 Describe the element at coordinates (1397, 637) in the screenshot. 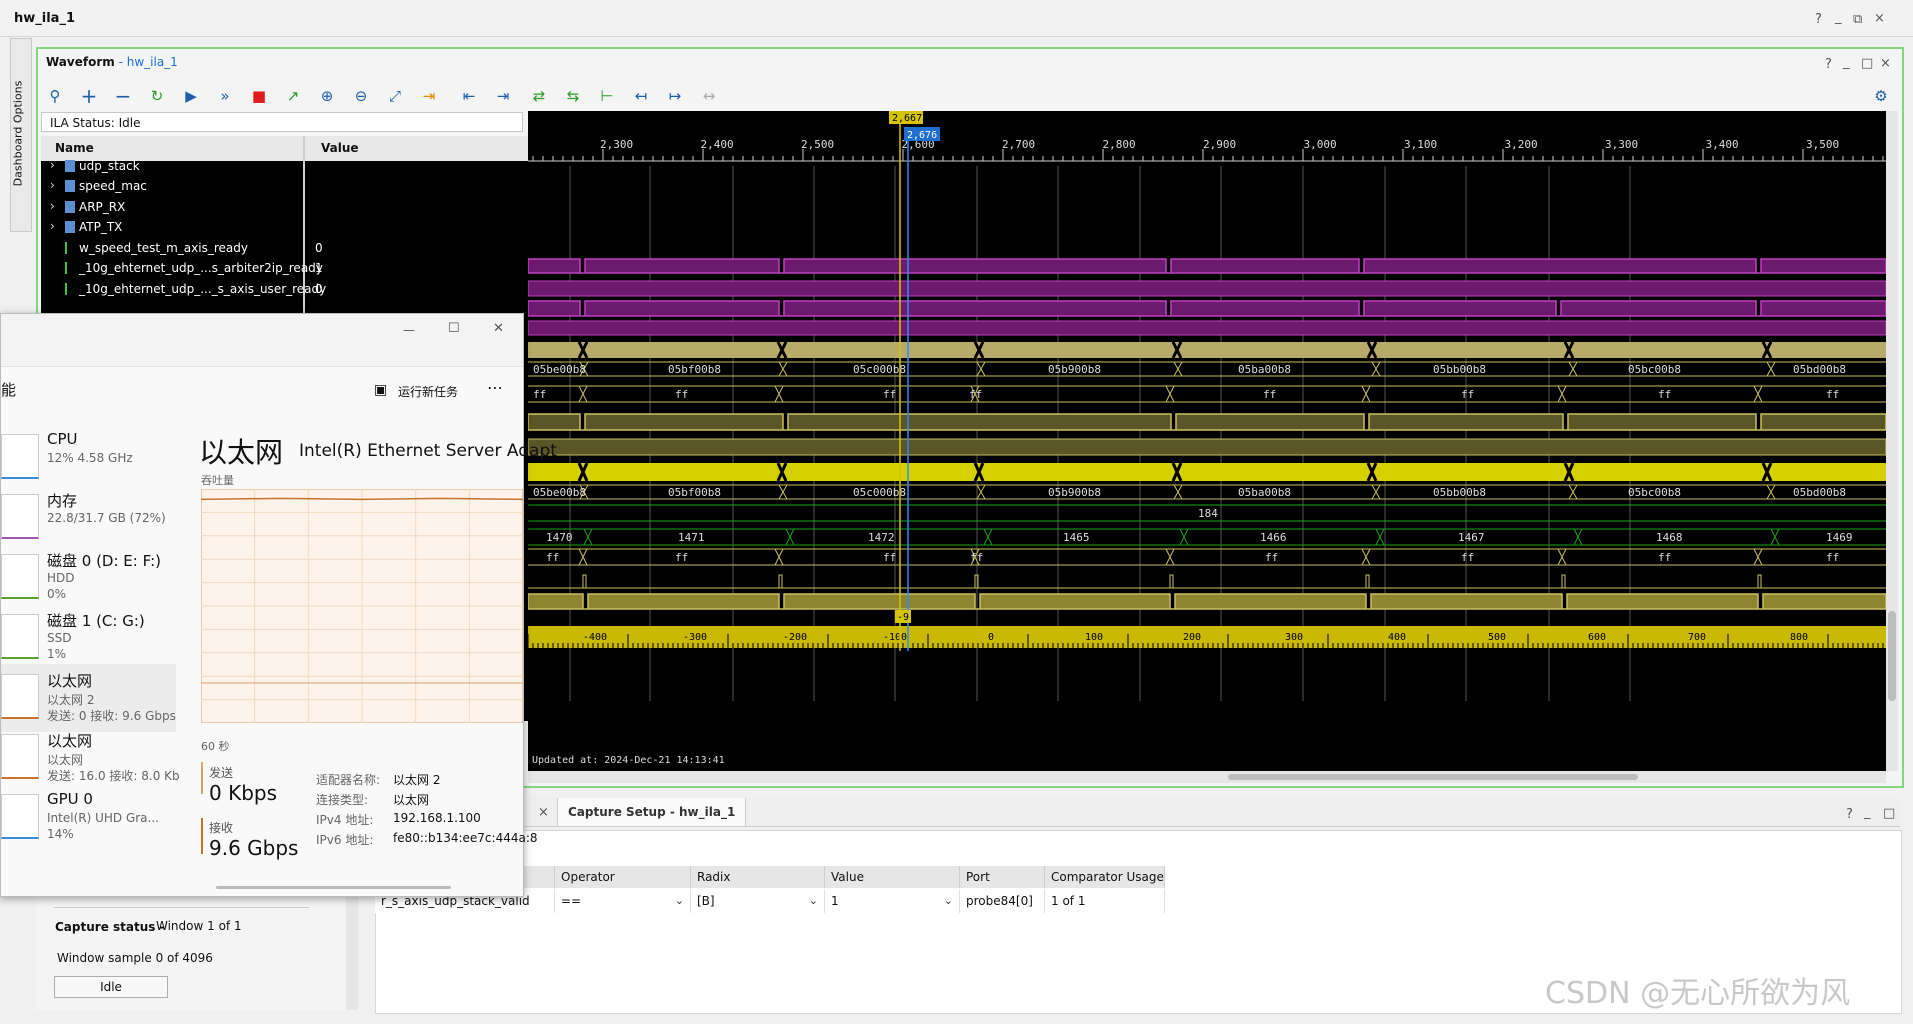

I see `sample-ruler-label: 400` at that location.